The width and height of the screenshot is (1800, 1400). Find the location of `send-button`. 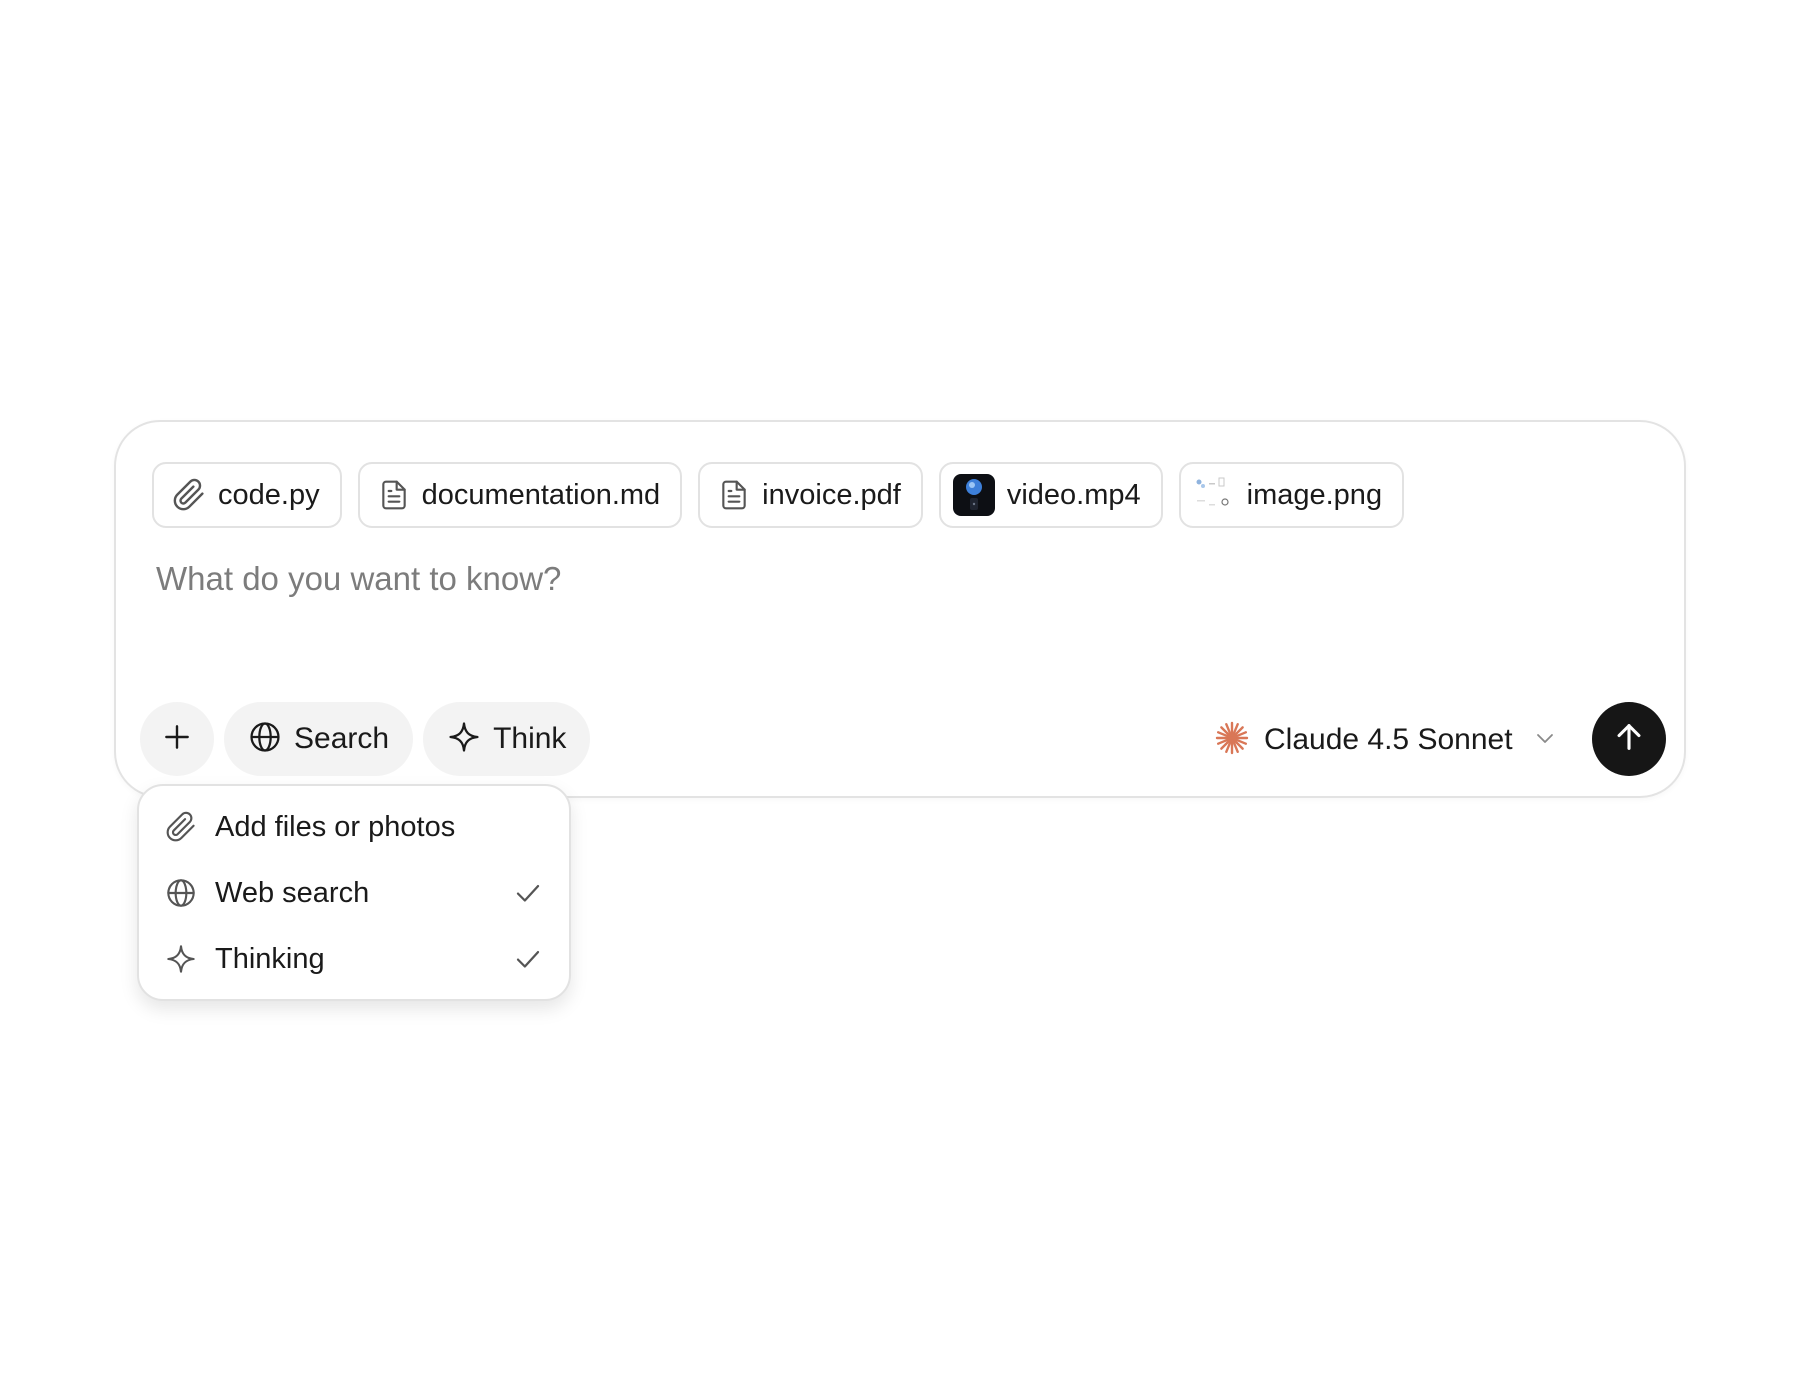

send-button is located at coordinates (1629, 739).